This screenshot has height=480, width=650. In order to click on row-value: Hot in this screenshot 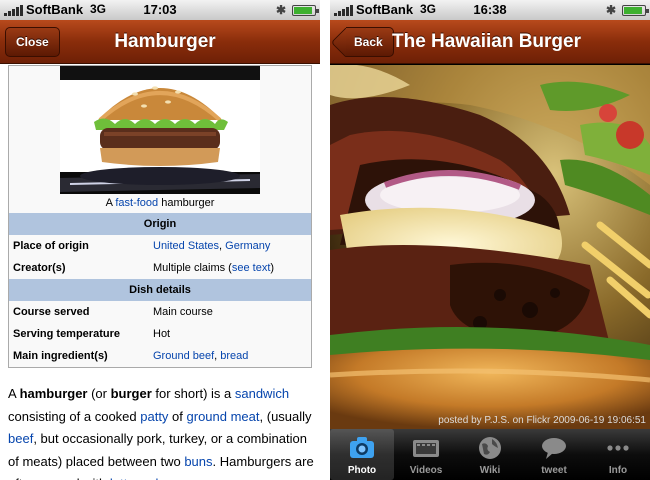, I will do `click(162, 334)`.